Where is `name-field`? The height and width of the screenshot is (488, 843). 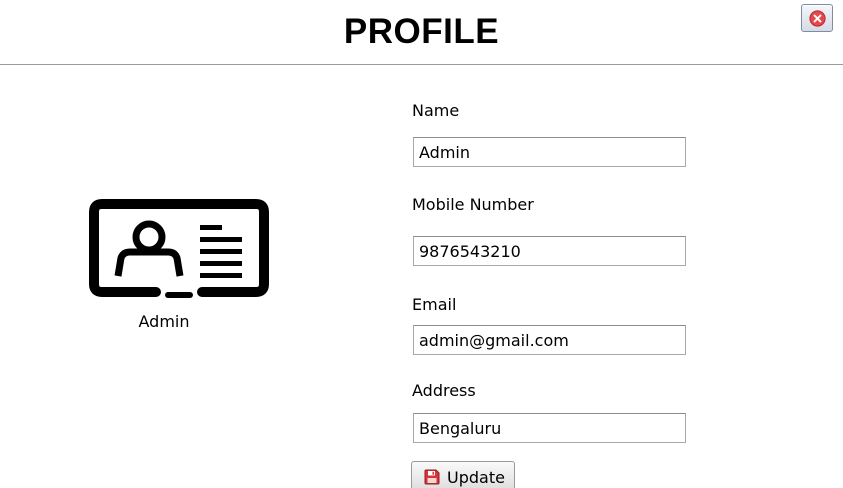
name-field is located at coordinates (549, 152).